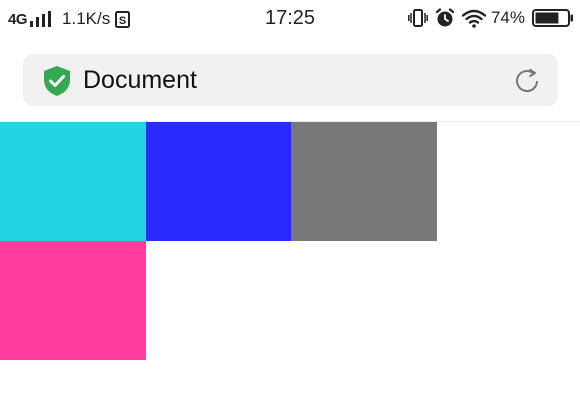  What do you see at coordinates (73, 300) in the screenshot?
I see `color-tile-pink` at bounding box center [73, 300].